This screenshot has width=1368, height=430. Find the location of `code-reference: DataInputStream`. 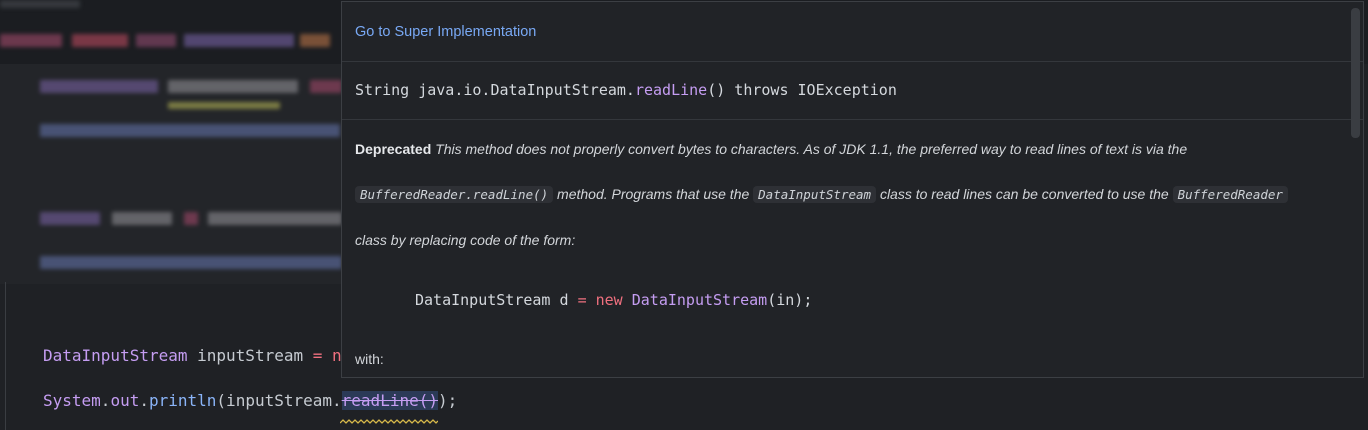

code-reference: DataInputStream is located at coordinates (815, 194).